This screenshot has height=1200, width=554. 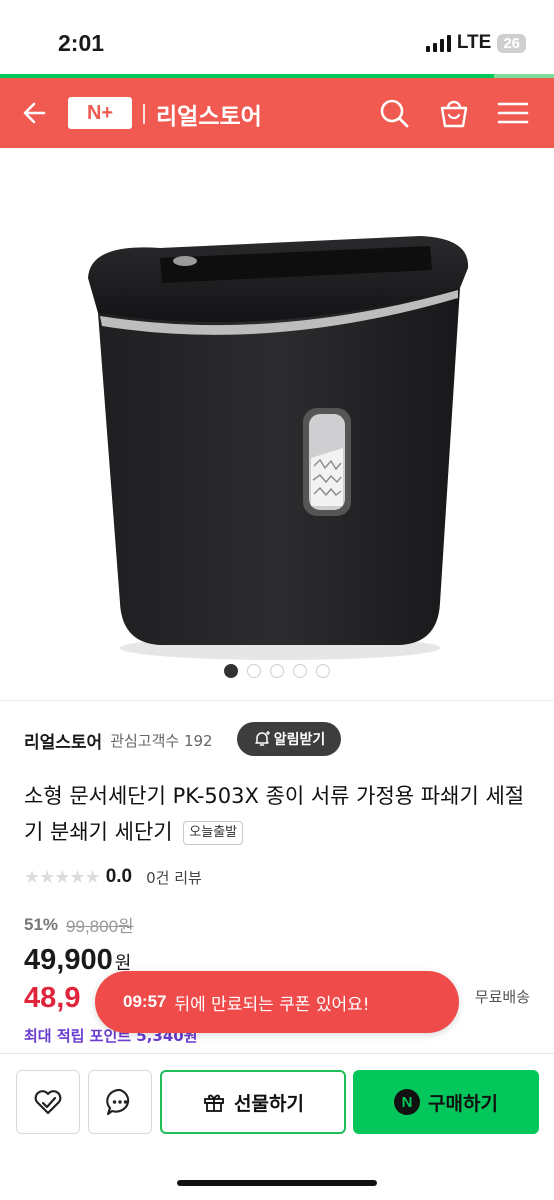 I want to click on search-icon, so click(x=394, y=113).